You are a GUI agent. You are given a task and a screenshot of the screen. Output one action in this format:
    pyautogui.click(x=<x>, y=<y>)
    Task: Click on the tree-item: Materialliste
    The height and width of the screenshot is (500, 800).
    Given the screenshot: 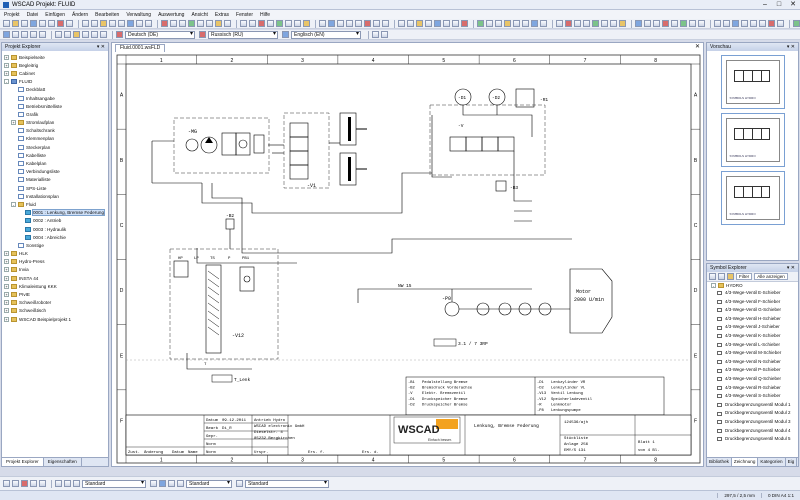 What is the action you would take?
    pyautogui.click(x=56, y=180)
    